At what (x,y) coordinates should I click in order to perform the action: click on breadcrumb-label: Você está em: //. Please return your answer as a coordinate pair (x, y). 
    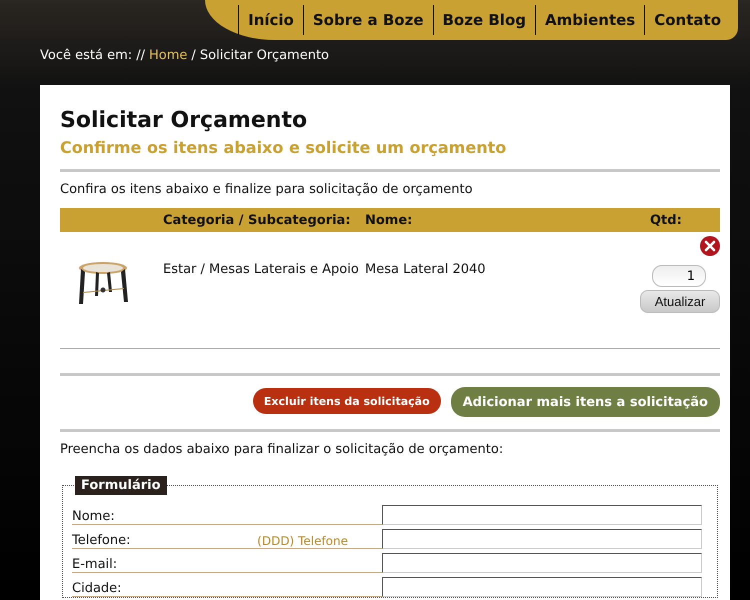
    Looking at the image, I should click on (93, 55).